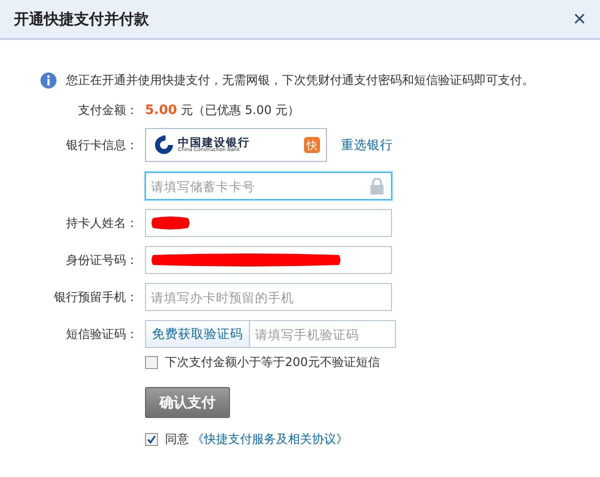  Describe the element at coordinates (102, 223) in the screenshot. I see `field-label: 持卡人姓名：` at that location.